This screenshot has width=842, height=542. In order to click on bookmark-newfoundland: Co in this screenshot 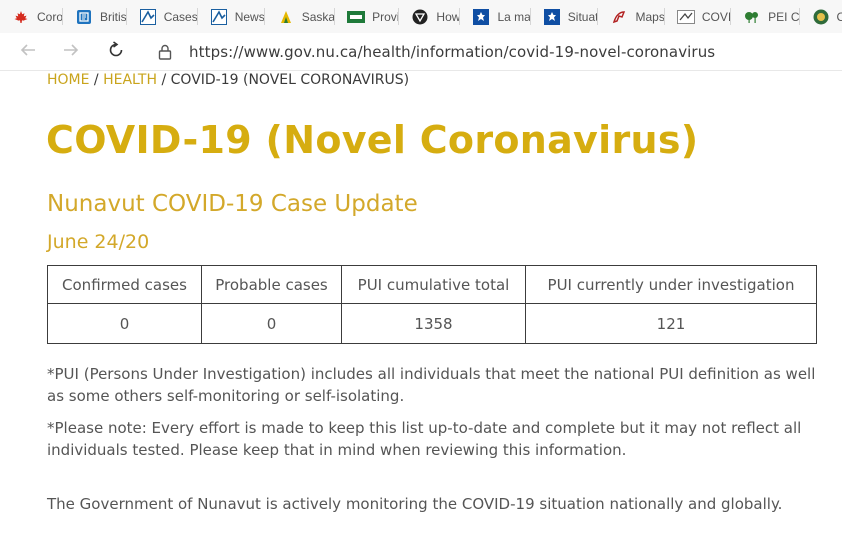, I will do `click(821, 16)`.